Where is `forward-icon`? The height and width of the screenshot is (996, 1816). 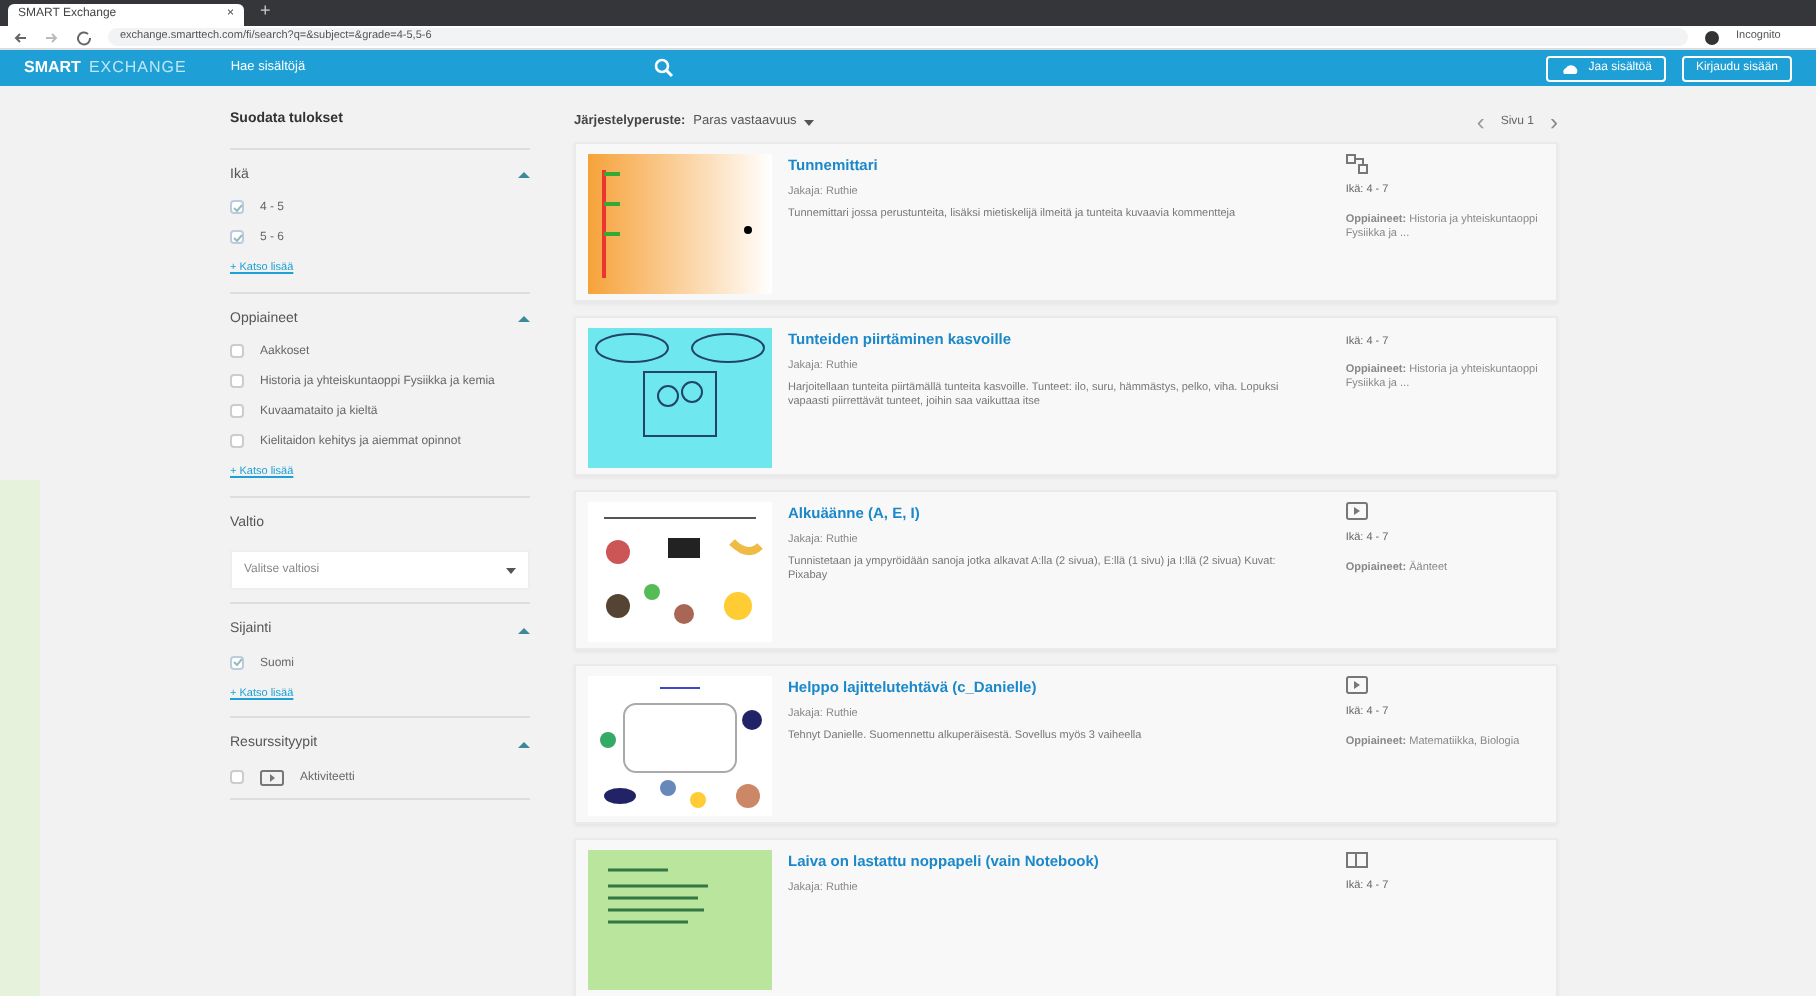 forward-icon is located at coordinates (52, 37).